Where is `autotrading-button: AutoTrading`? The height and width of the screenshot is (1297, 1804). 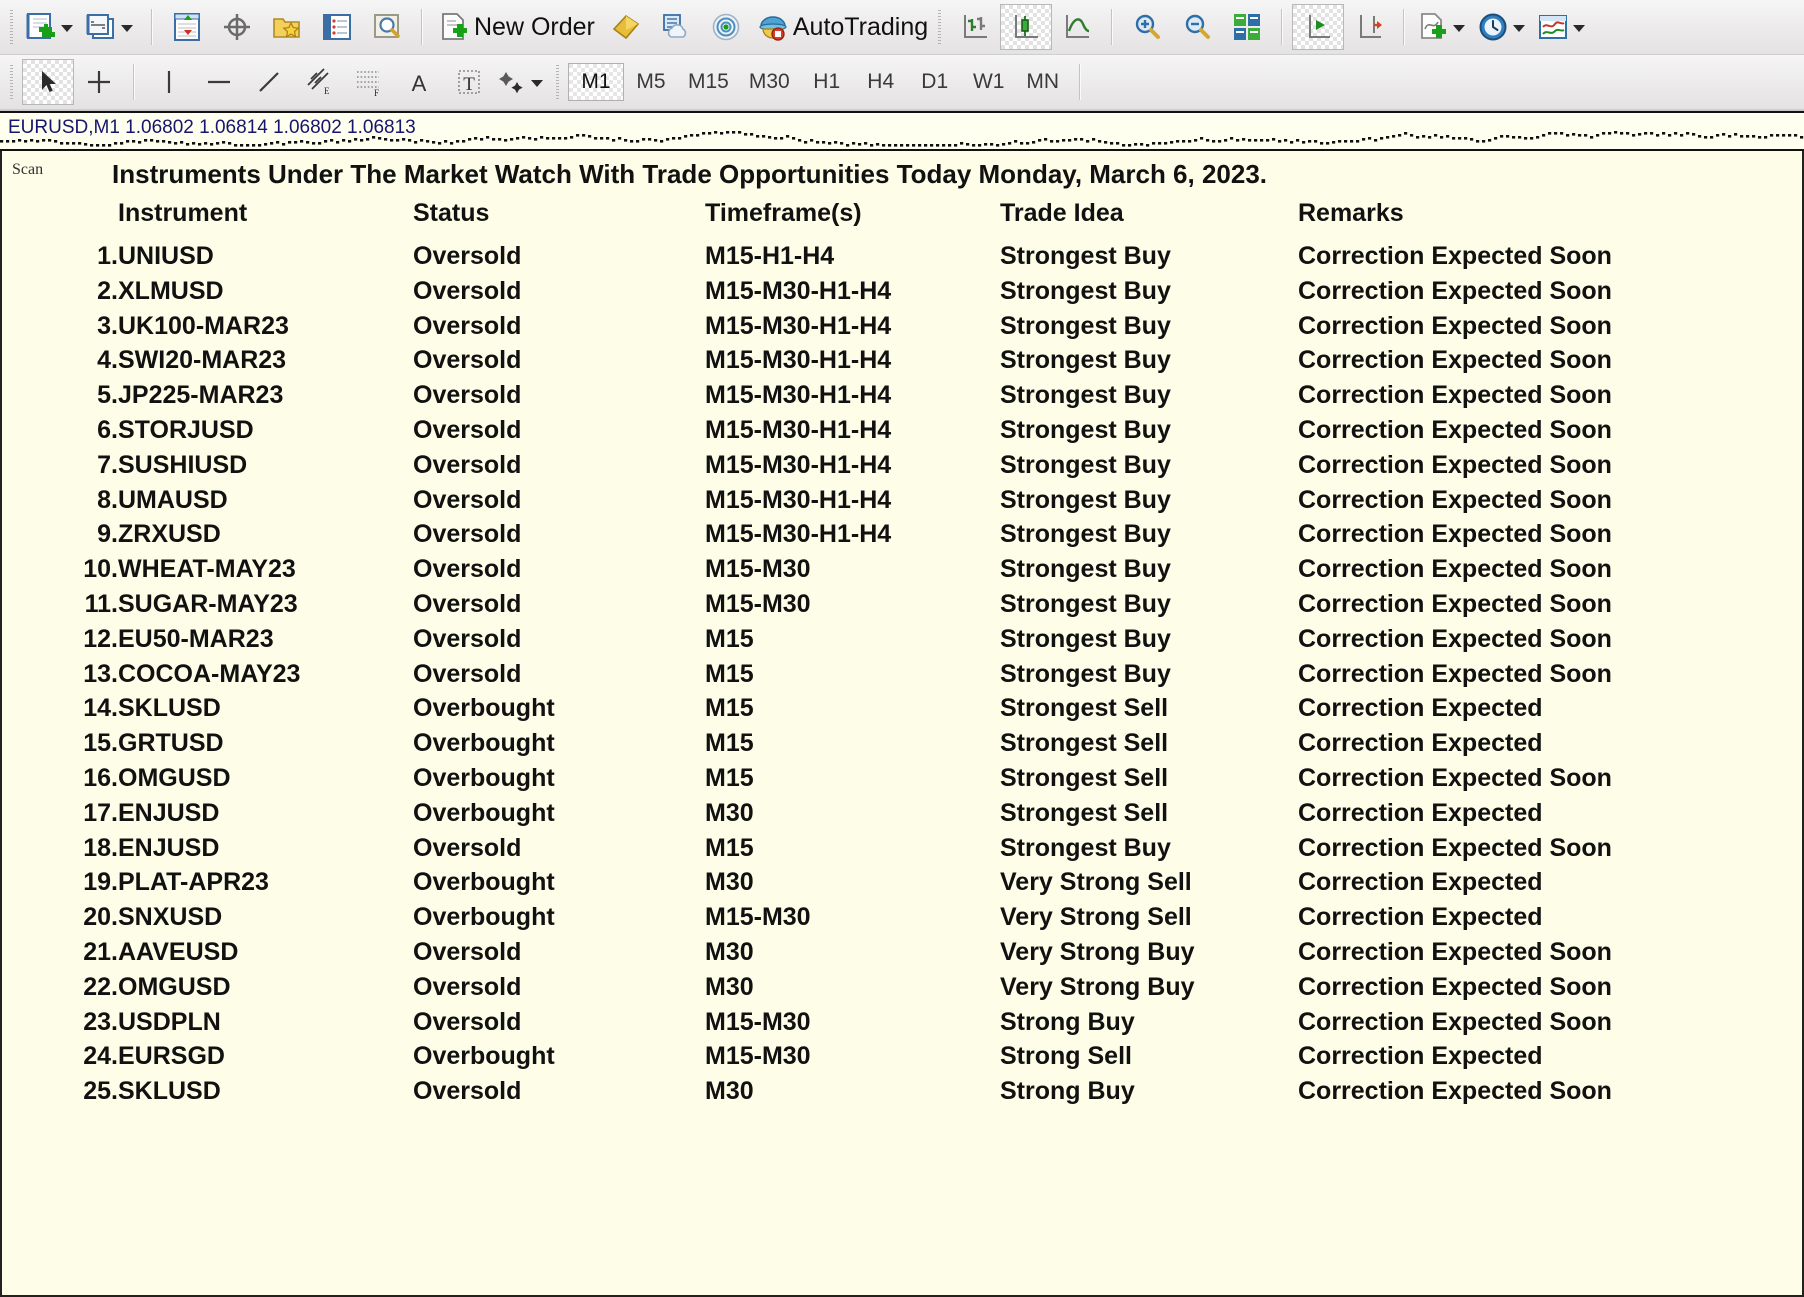 autotrading-button: AutoTrading is located at coordinates (842, 27).